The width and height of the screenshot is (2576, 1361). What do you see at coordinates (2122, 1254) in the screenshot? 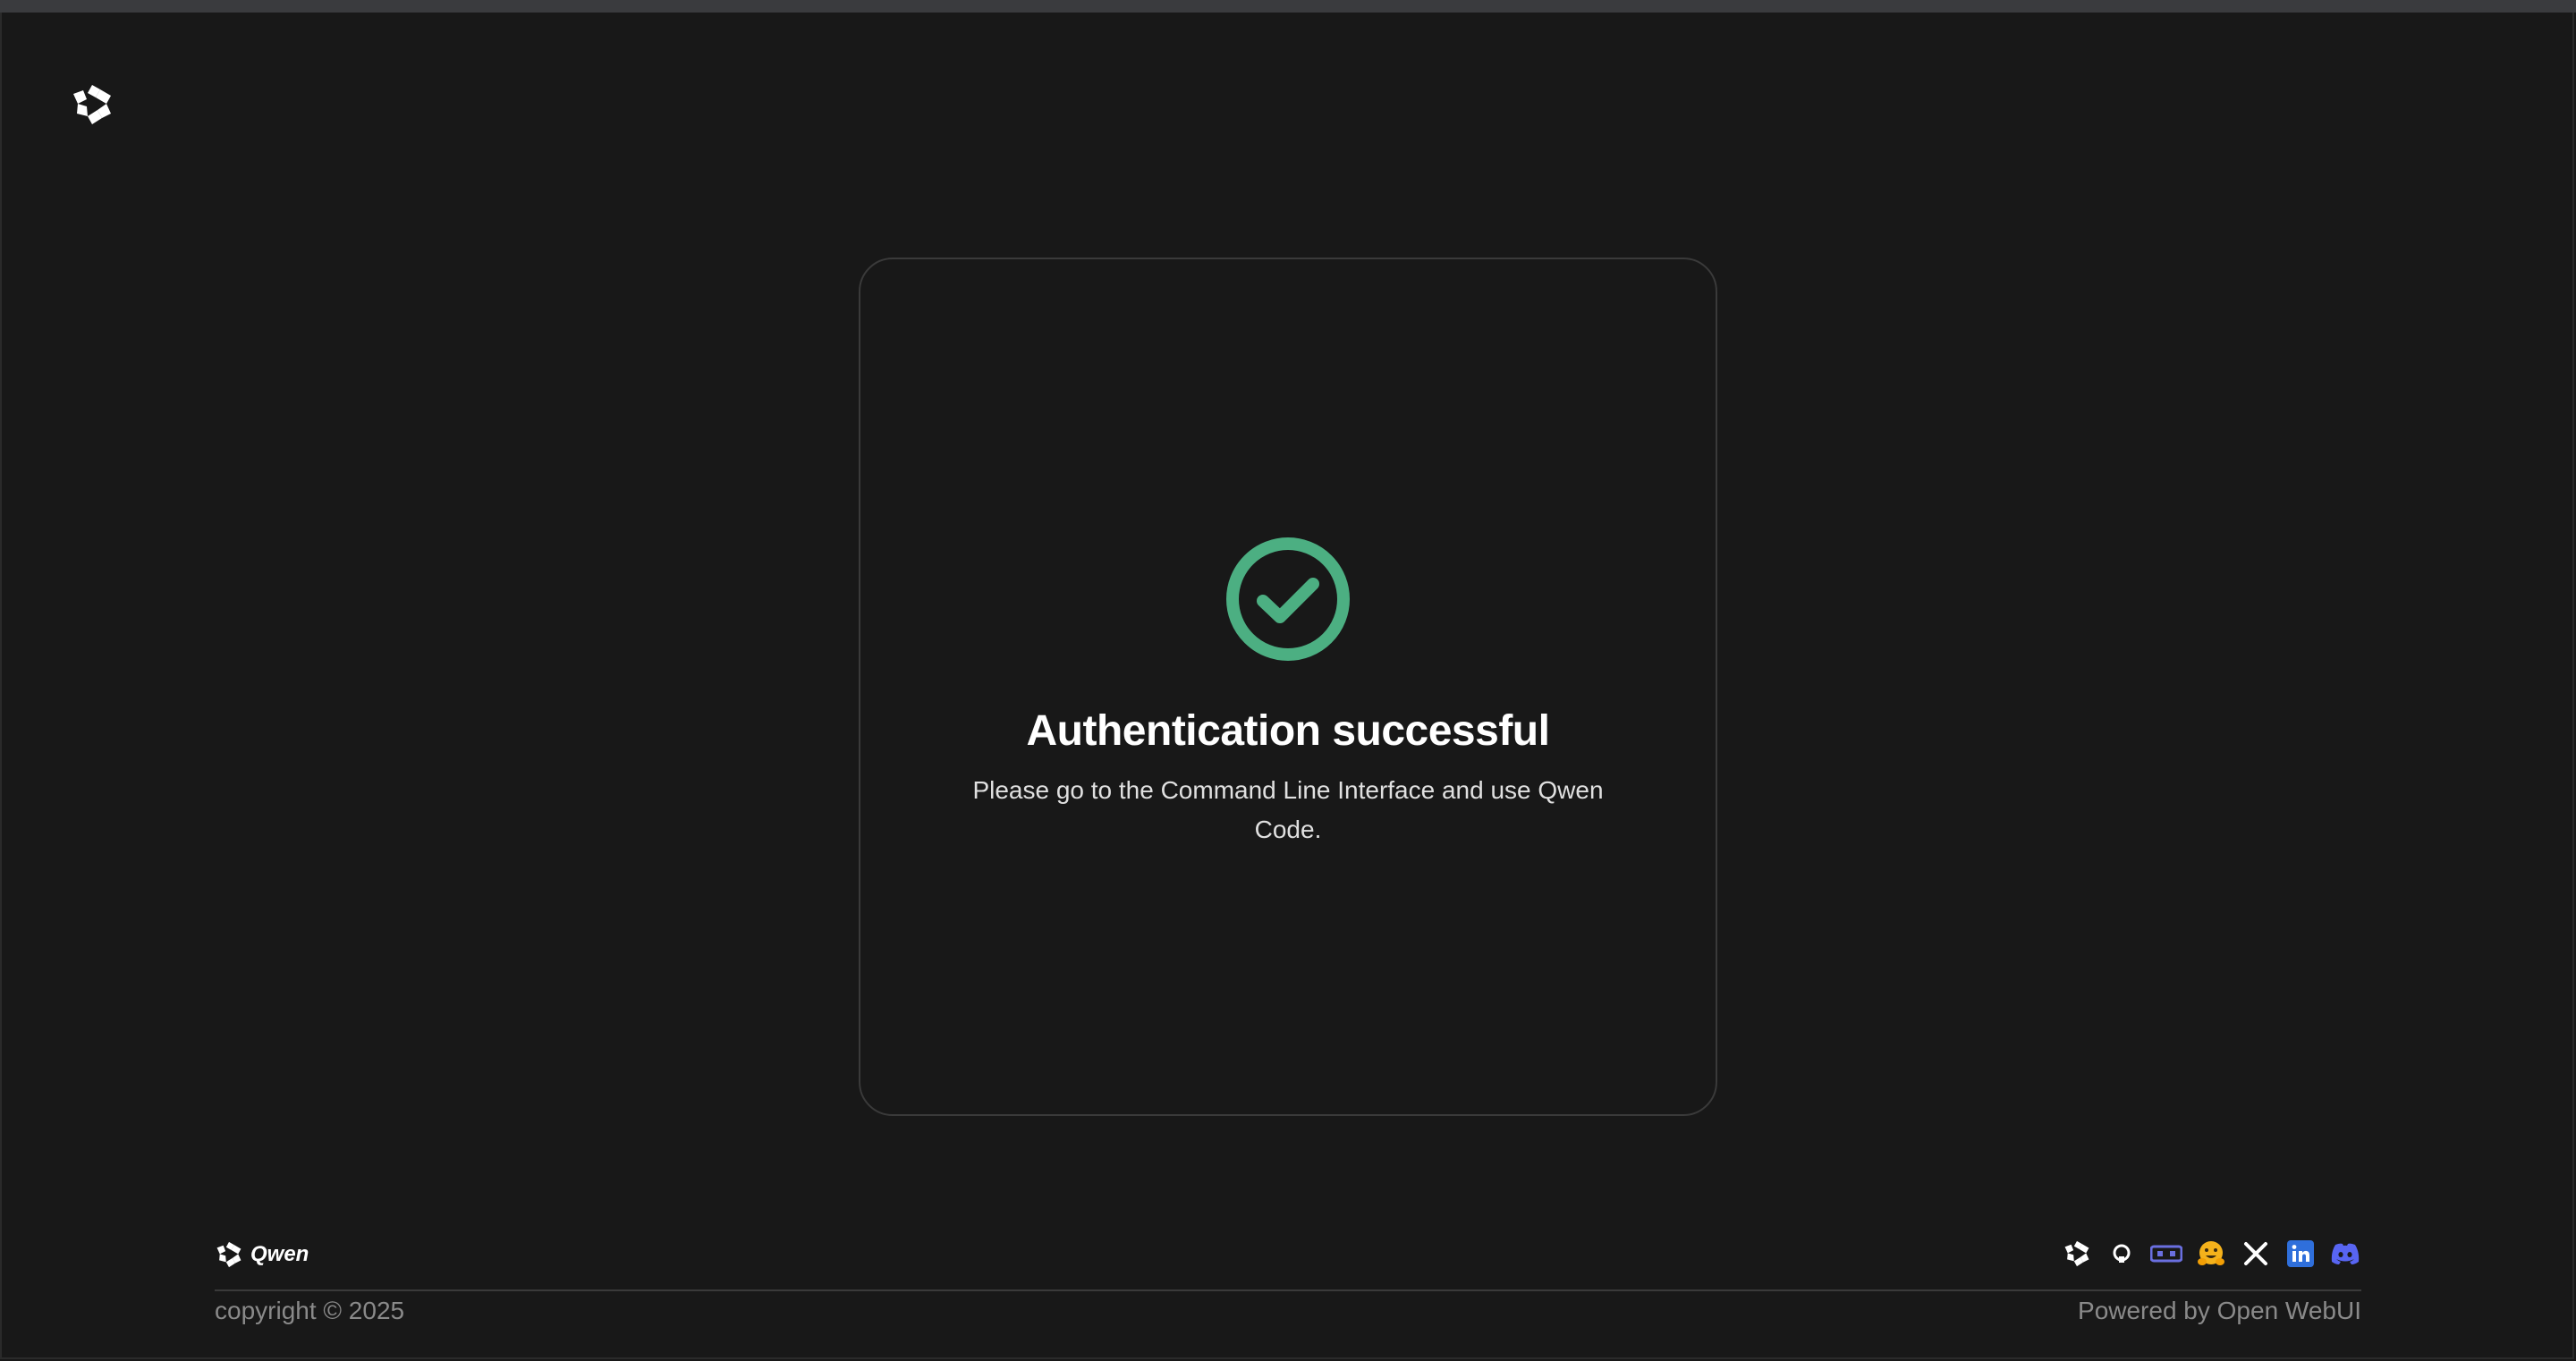
I see `github-icon` at bounding box center [2122, 1254].